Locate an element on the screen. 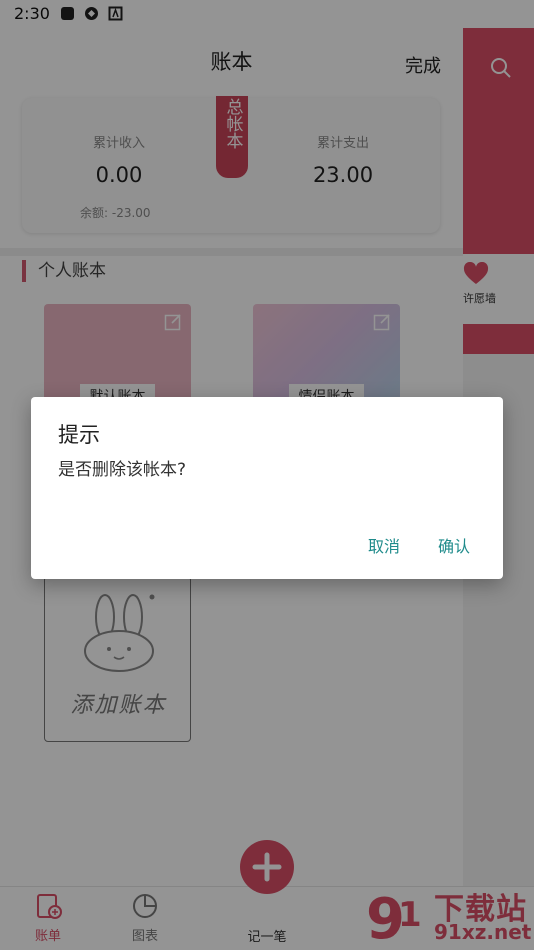  confirm-button: 确认 is located at coordinates (454, 545).